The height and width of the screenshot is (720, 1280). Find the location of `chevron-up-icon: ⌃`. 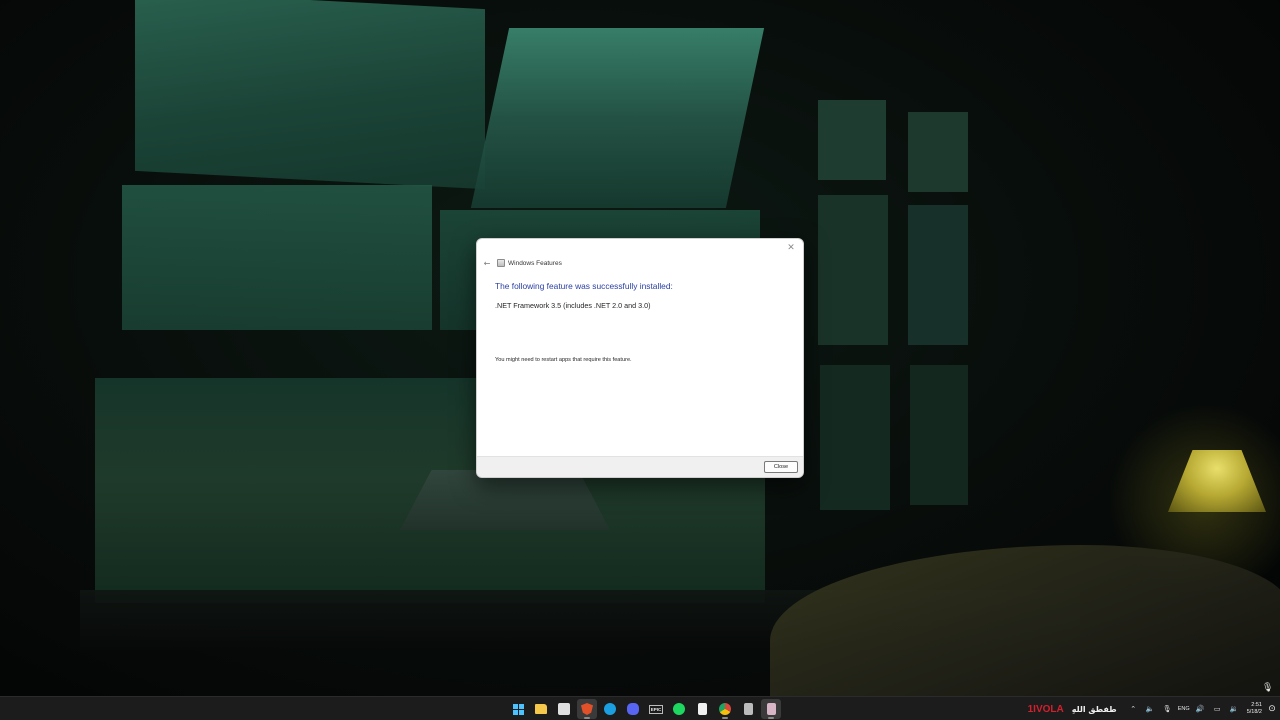

chevron-up-icon: ⌃ is located at coordinates (1133, 709).